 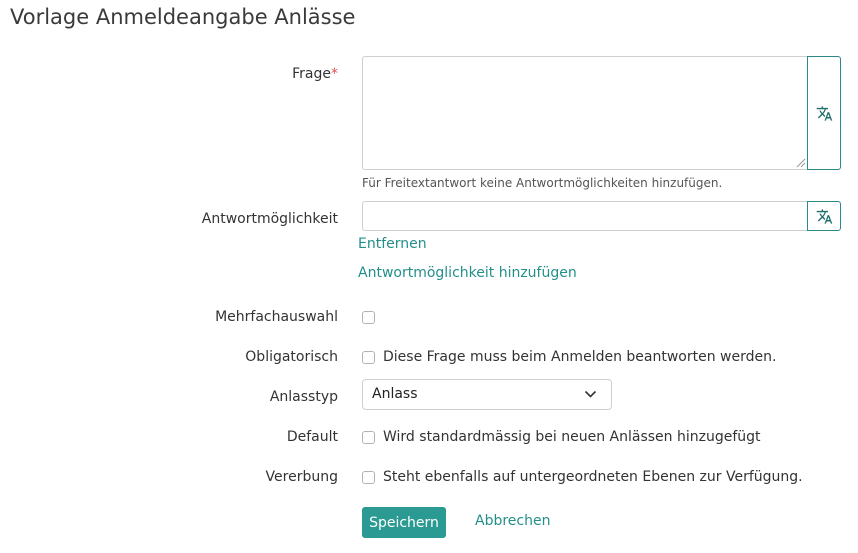 I want to click on obligatorisch-checkbox, so click(x=368, y=357).